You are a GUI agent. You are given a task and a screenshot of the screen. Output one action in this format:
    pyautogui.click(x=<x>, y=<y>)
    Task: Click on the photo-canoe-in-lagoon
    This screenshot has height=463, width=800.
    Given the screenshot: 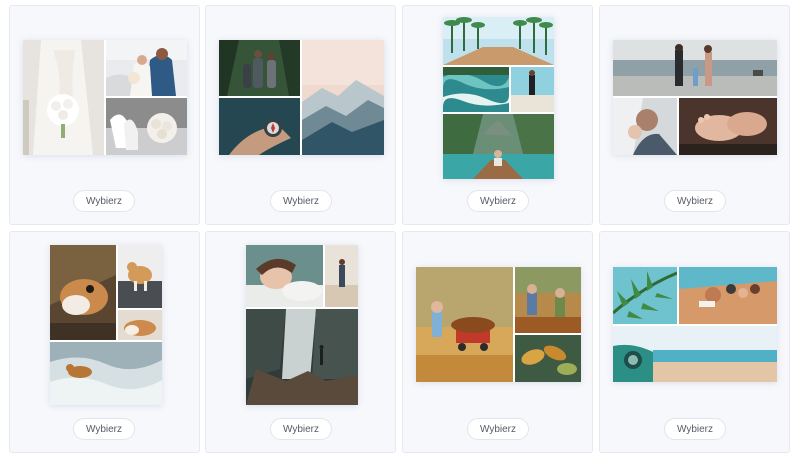 What is the action you would take?
    pyautogui.click(x=498, y=146)
    